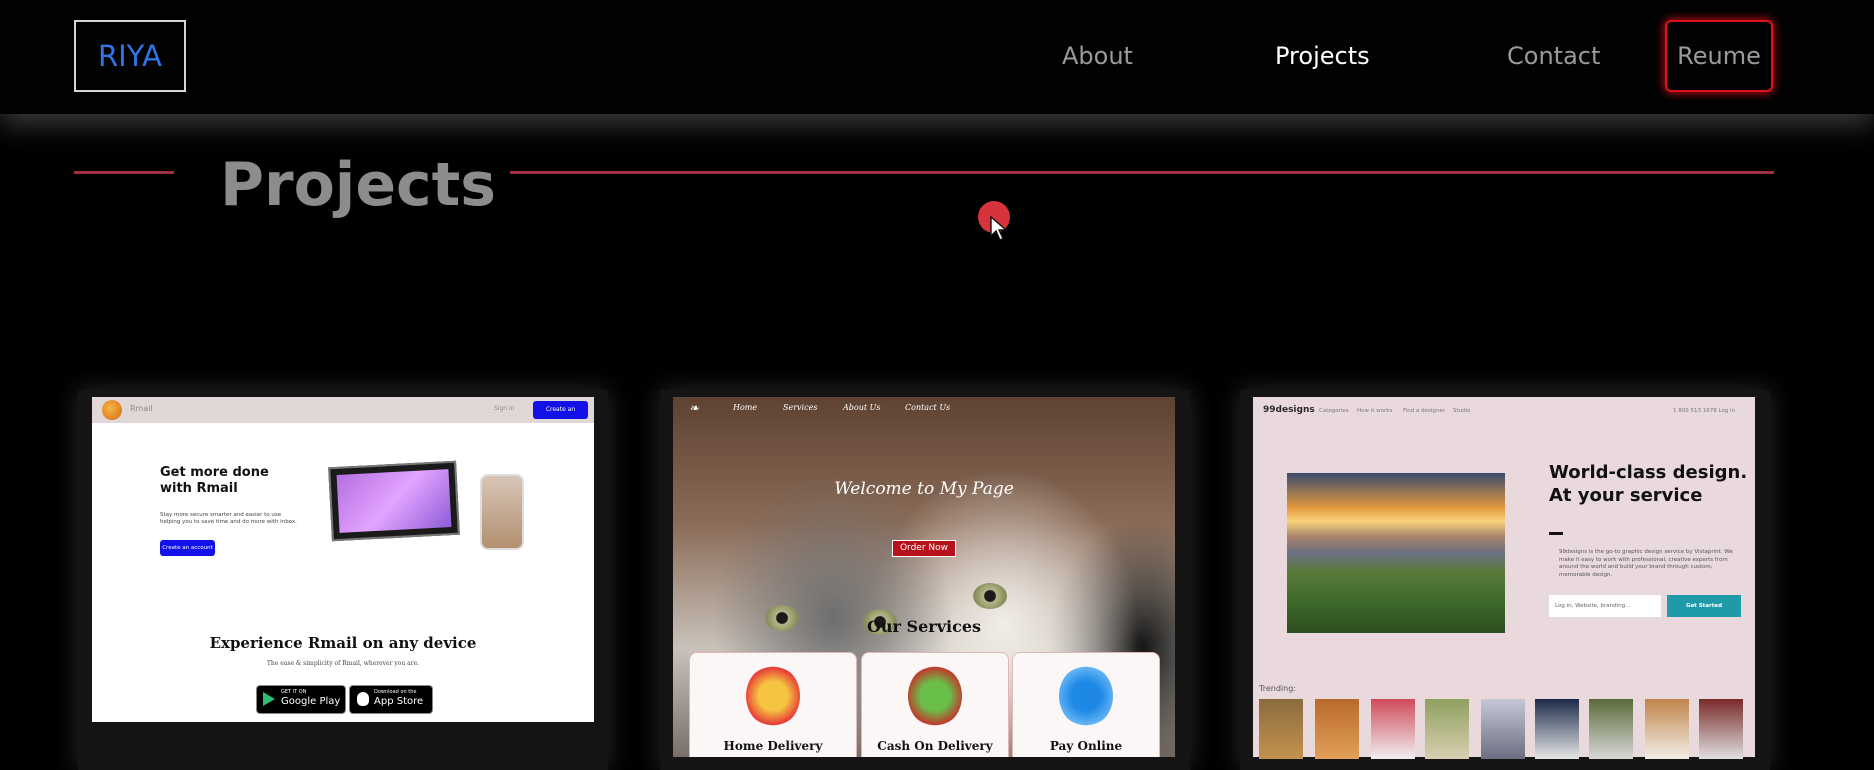 The height and width of the screenshot is (770, 1874). I want to click on cats-order-button: Order Now, so click(924, 548).